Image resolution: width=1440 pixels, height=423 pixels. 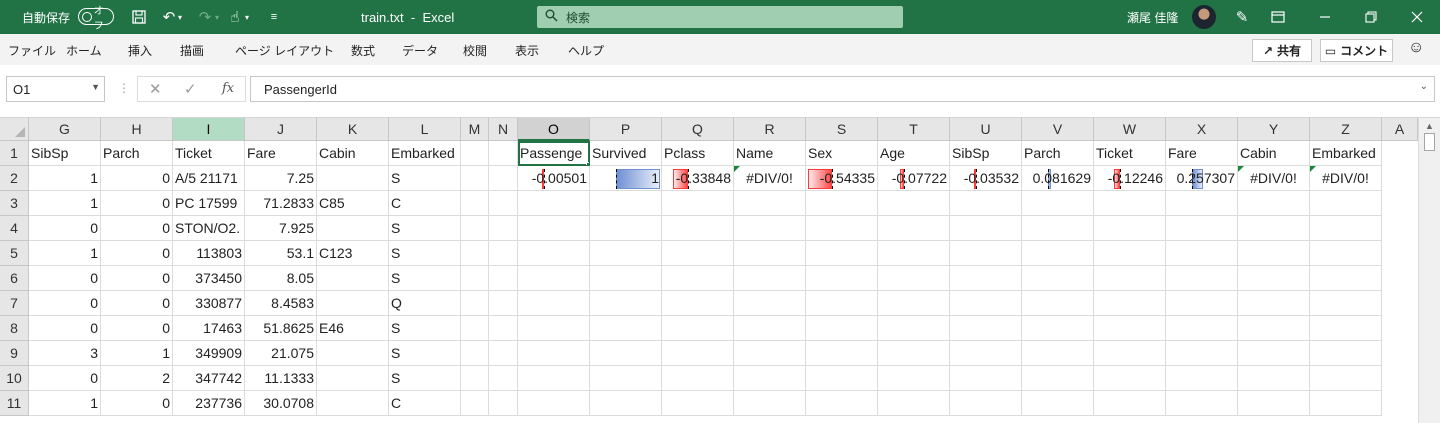 I want to click on cell-h9: 1, so click(x=137, y=353).